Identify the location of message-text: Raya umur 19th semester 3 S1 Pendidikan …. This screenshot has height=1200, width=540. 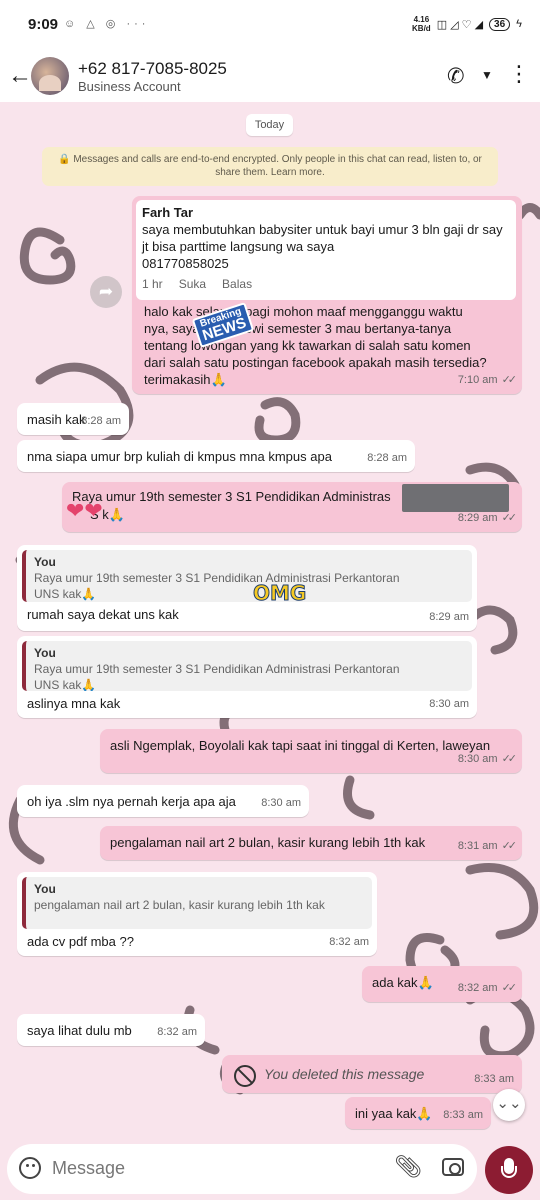
(231, 496).